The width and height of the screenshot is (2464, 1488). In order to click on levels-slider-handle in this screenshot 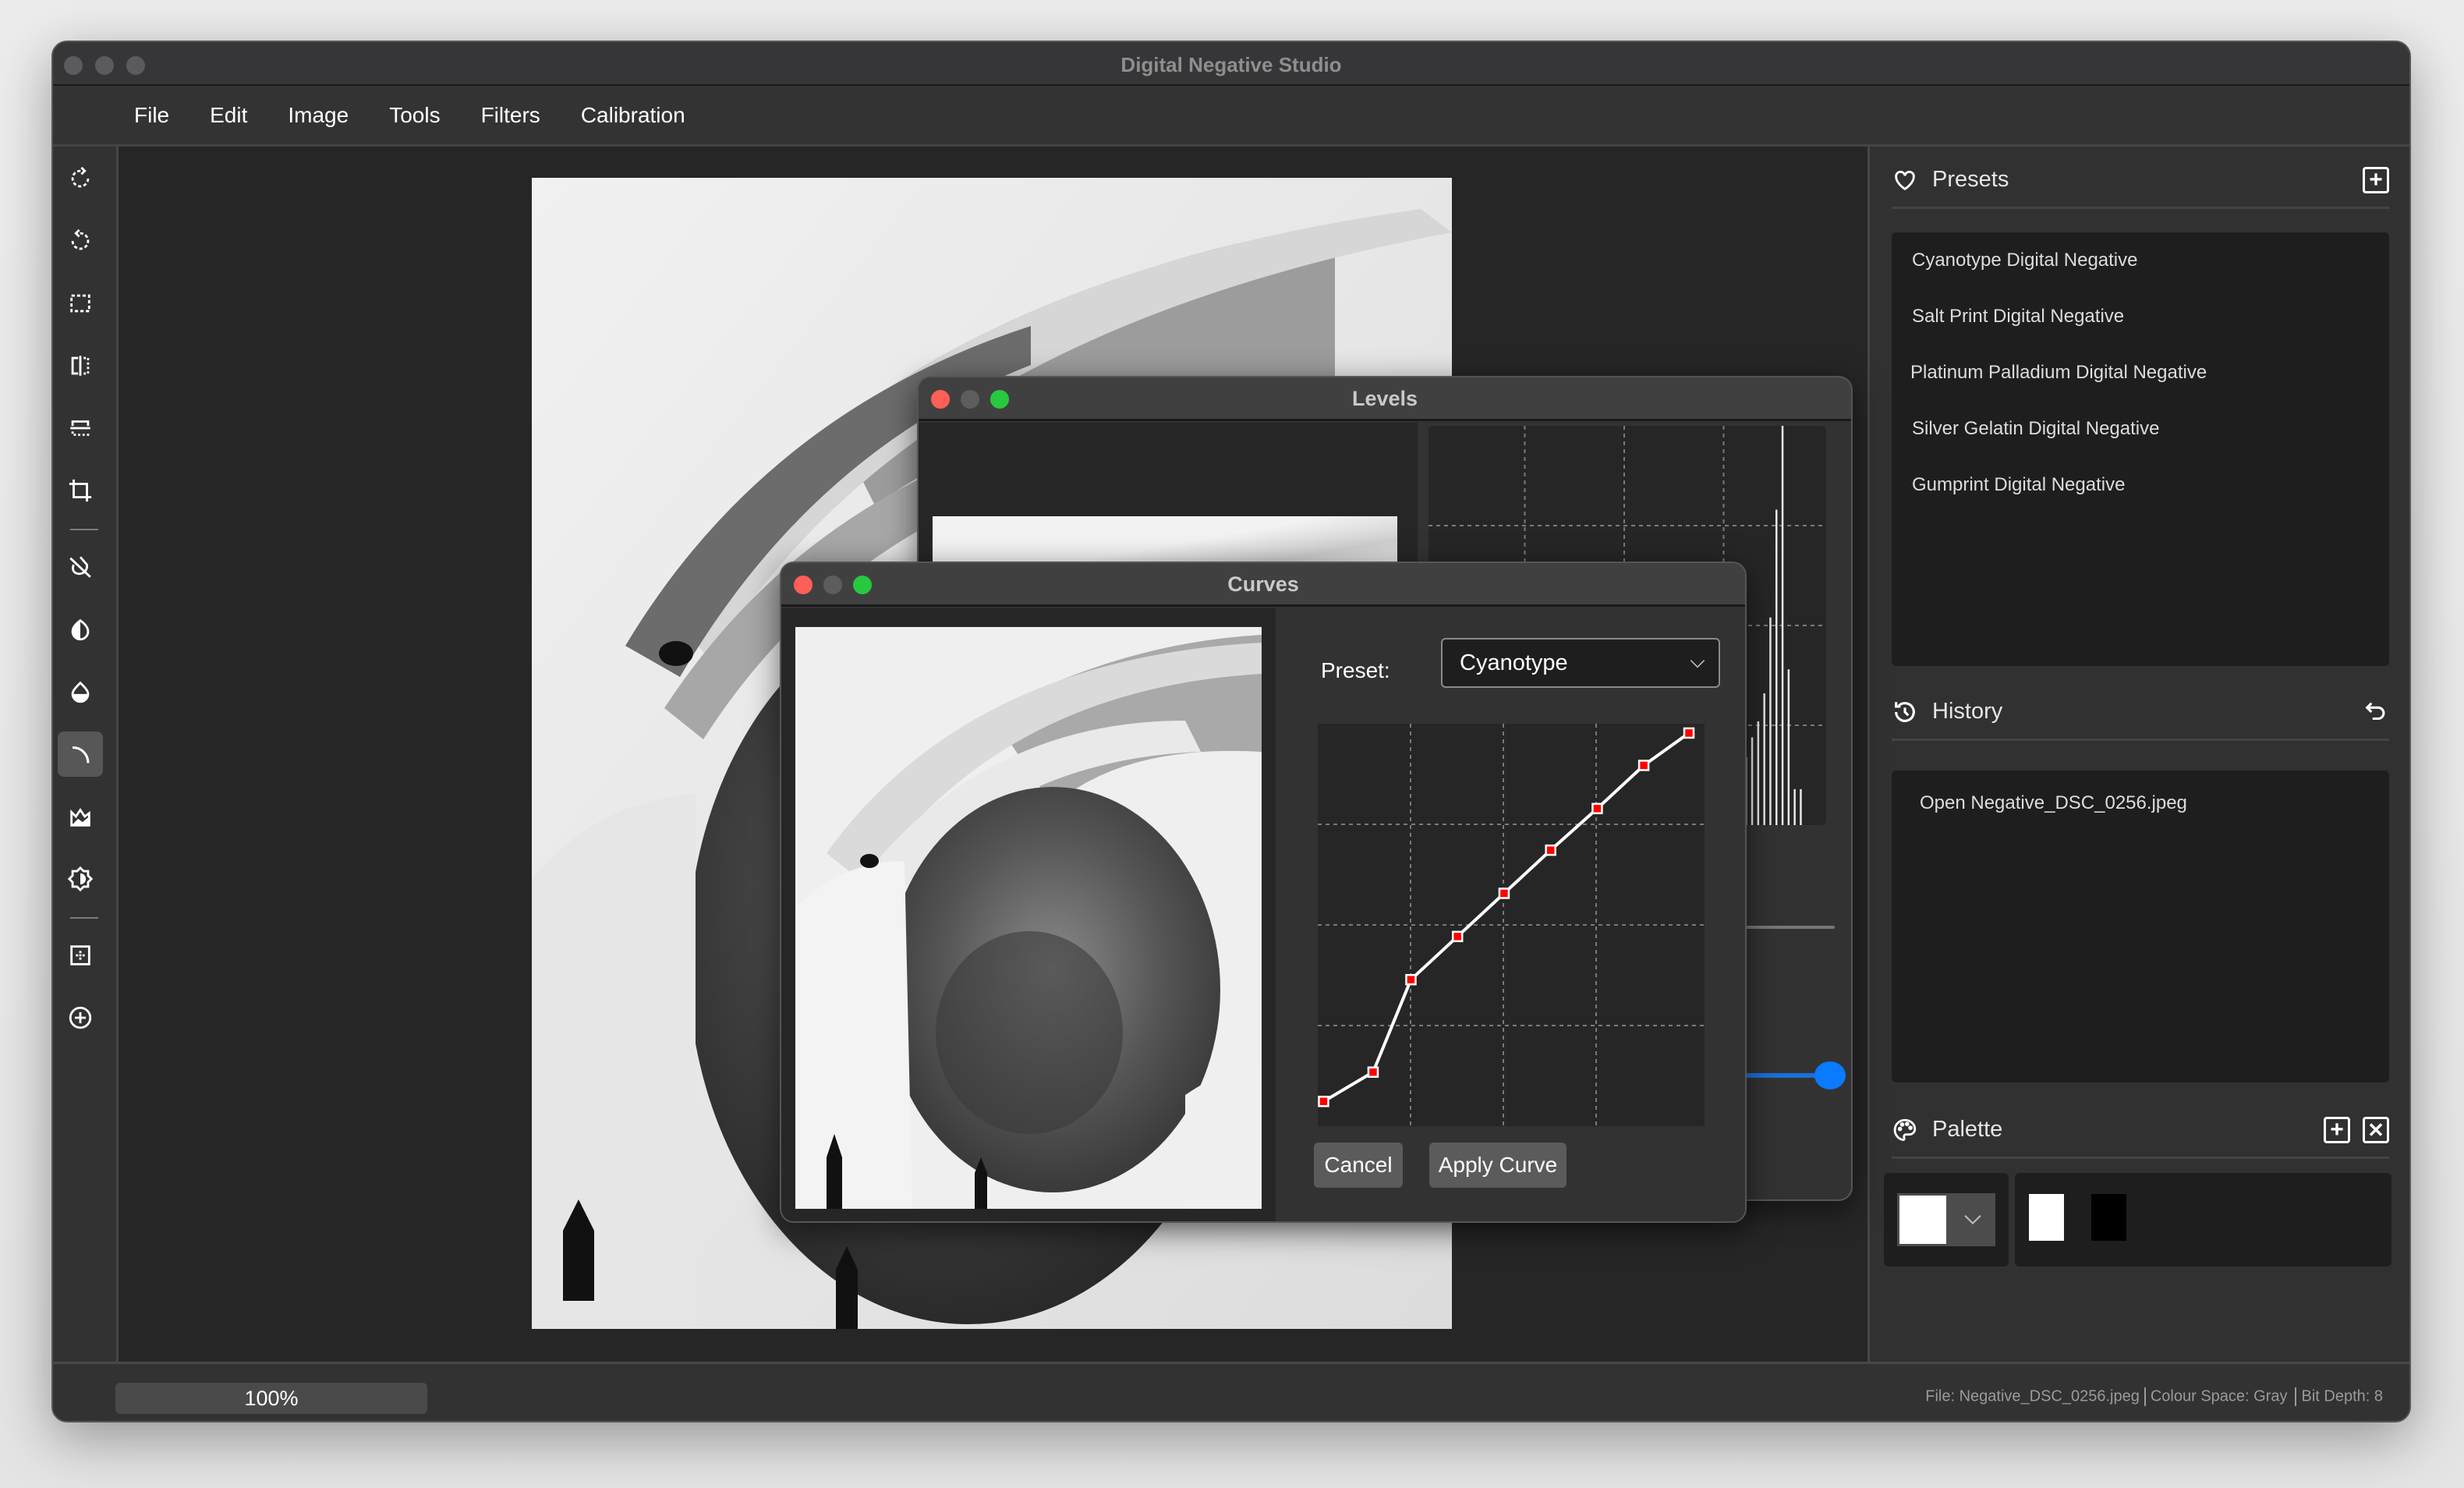, I will do `click(1830, 1075)`.